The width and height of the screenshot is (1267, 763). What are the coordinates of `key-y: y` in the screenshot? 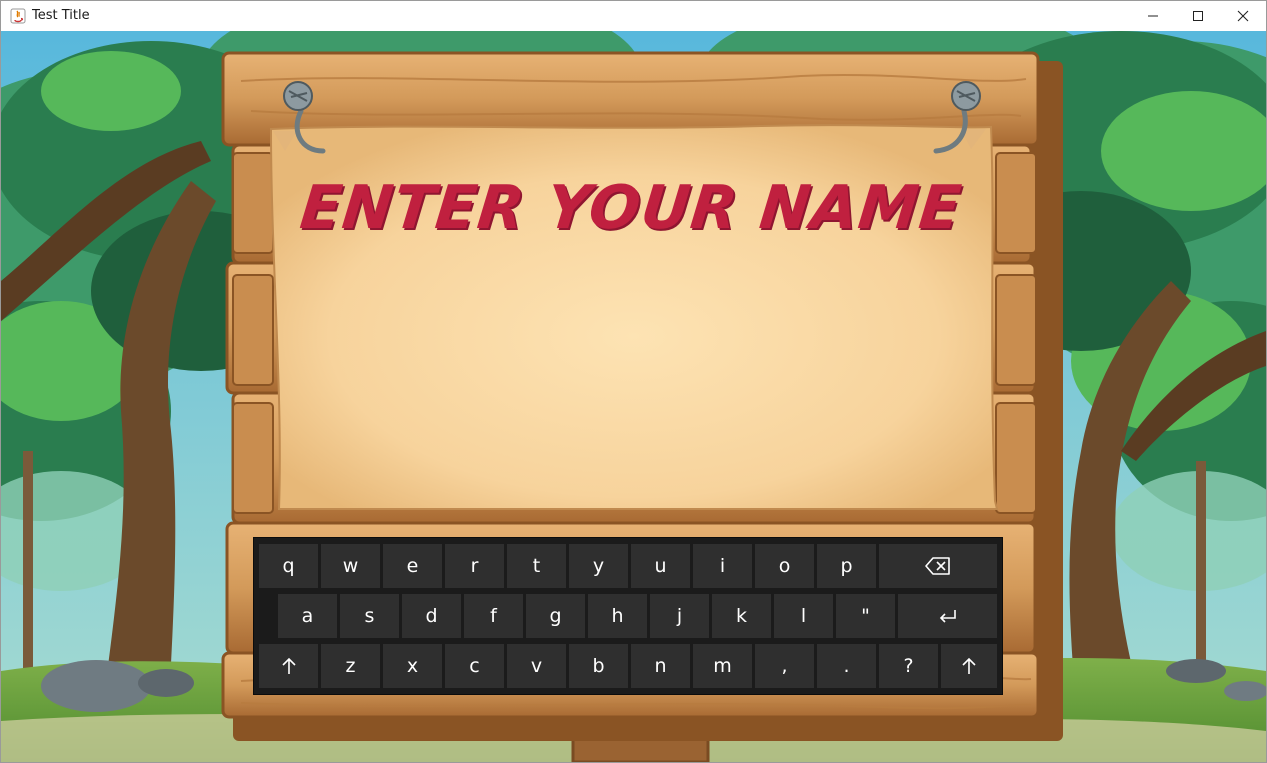 It's located at (598, 566).